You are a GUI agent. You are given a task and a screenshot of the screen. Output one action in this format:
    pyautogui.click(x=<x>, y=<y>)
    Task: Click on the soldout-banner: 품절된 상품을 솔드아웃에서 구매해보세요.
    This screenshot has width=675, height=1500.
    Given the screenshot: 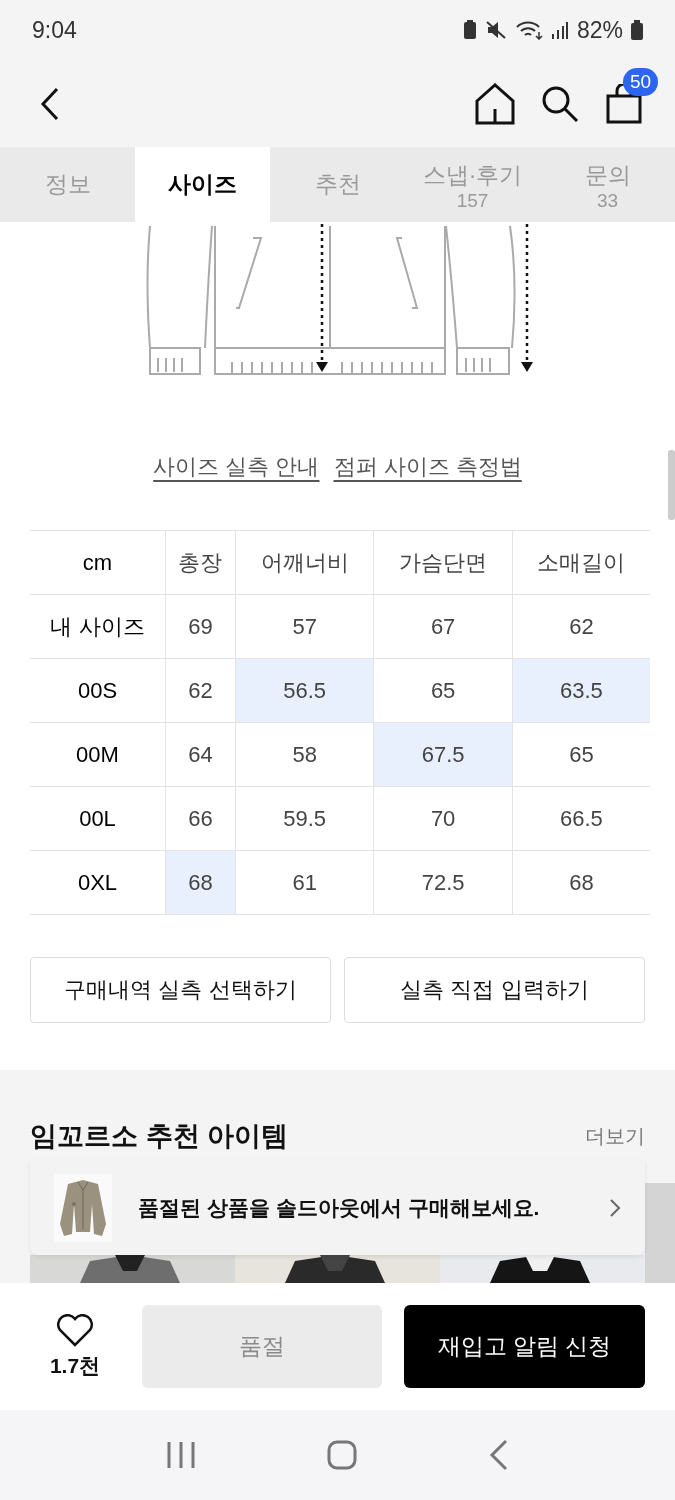 What is the action you would take?
    pyautogui.click(x=337, y=1207)
    